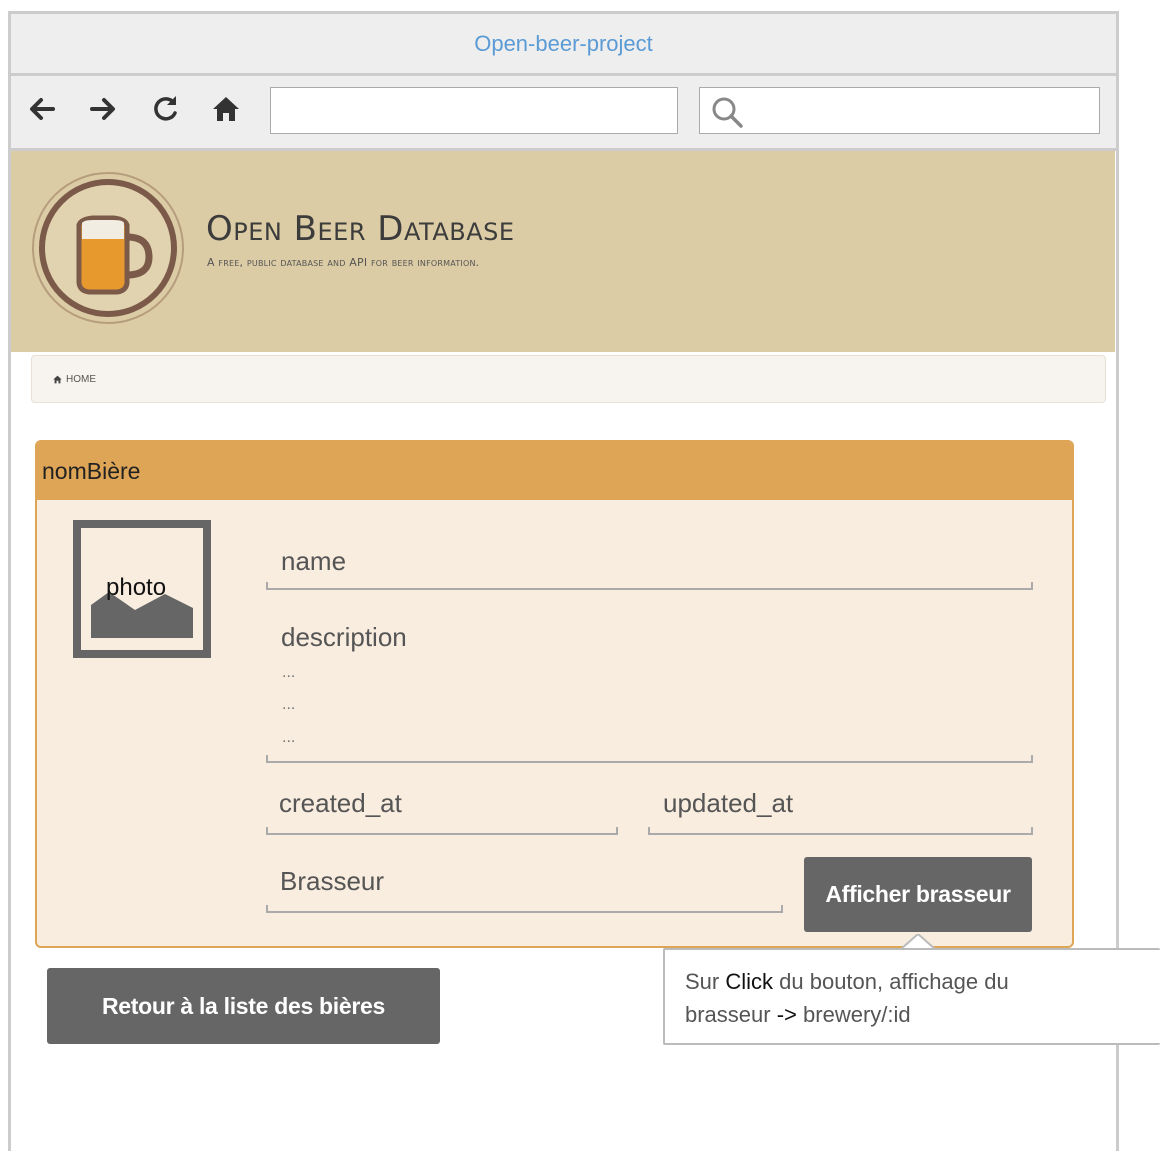 This screenshot has width=1160, height=1151. What do you see at coordinates (749, 981) in the screenshot?
I see `tooltip-click-word: Click` at bounding box center [749, 981].